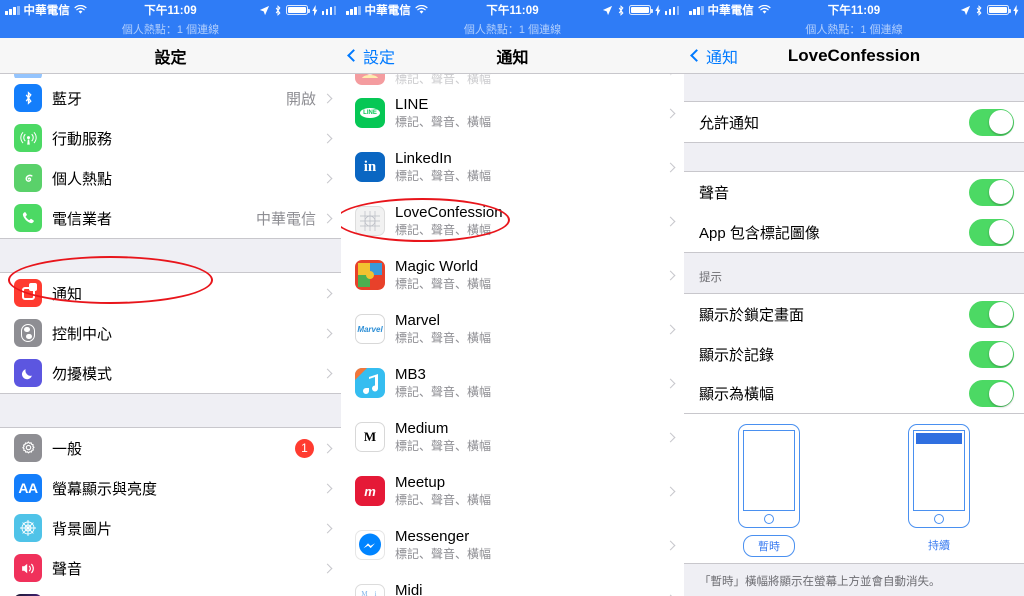  Describe the element at coordinates (512, 329) in the screenshot. I see `app-row-marvel: Marvel Marvel 標記、聲音、橫幅` at that location.